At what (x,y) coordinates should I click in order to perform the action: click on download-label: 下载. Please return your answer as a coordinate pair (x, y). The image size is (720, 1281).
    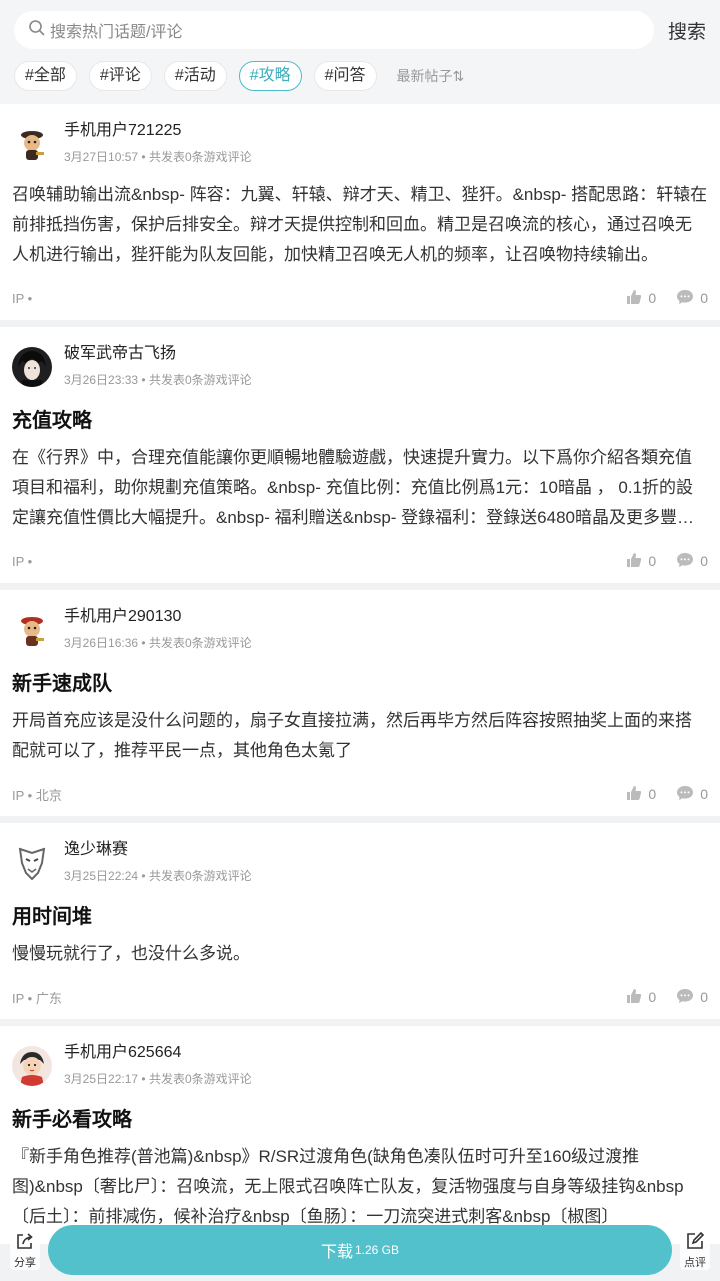
    Looking at the image, I should click on (336, 1252).